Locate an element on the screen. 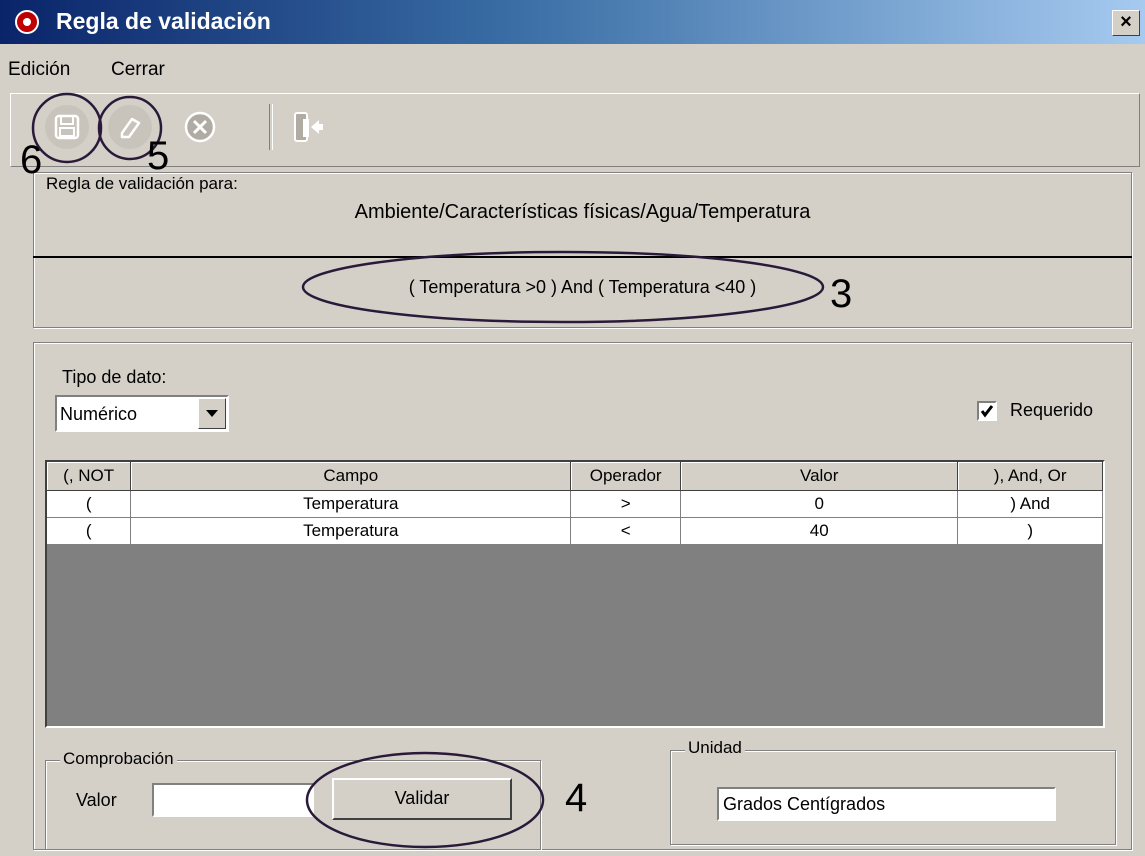 The height and width of the screenshot is (856, 1145). app-icon is located at coordinates (27, 22).